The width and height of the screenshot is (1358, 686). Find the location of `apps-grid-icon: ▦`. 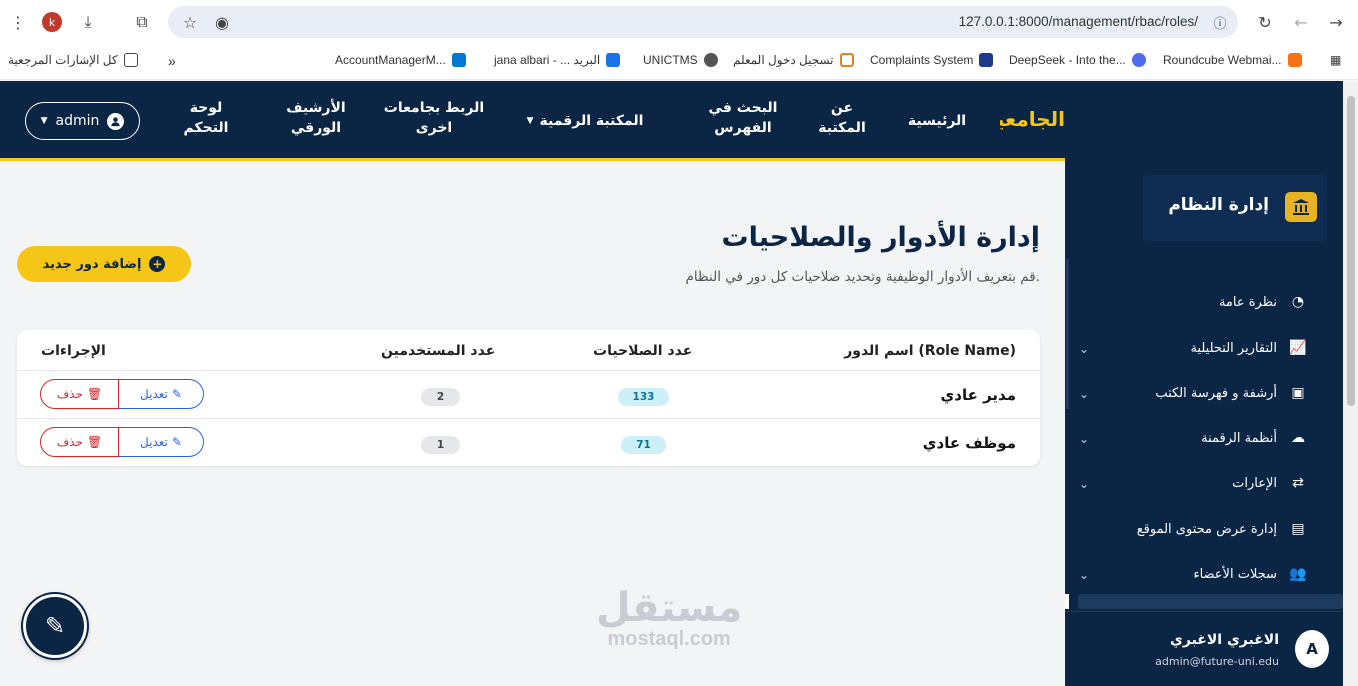

apps-grid-icon: ▦ is located at coordinates (1335, 60).